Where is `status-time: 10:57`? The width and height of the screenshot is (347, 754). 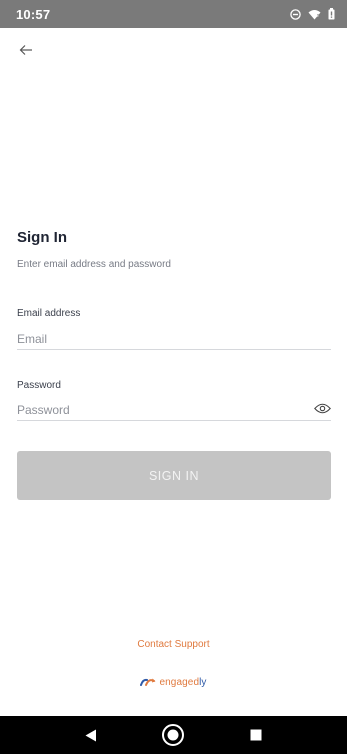 status-time: 10:57 is located at coordinates (33, 14).